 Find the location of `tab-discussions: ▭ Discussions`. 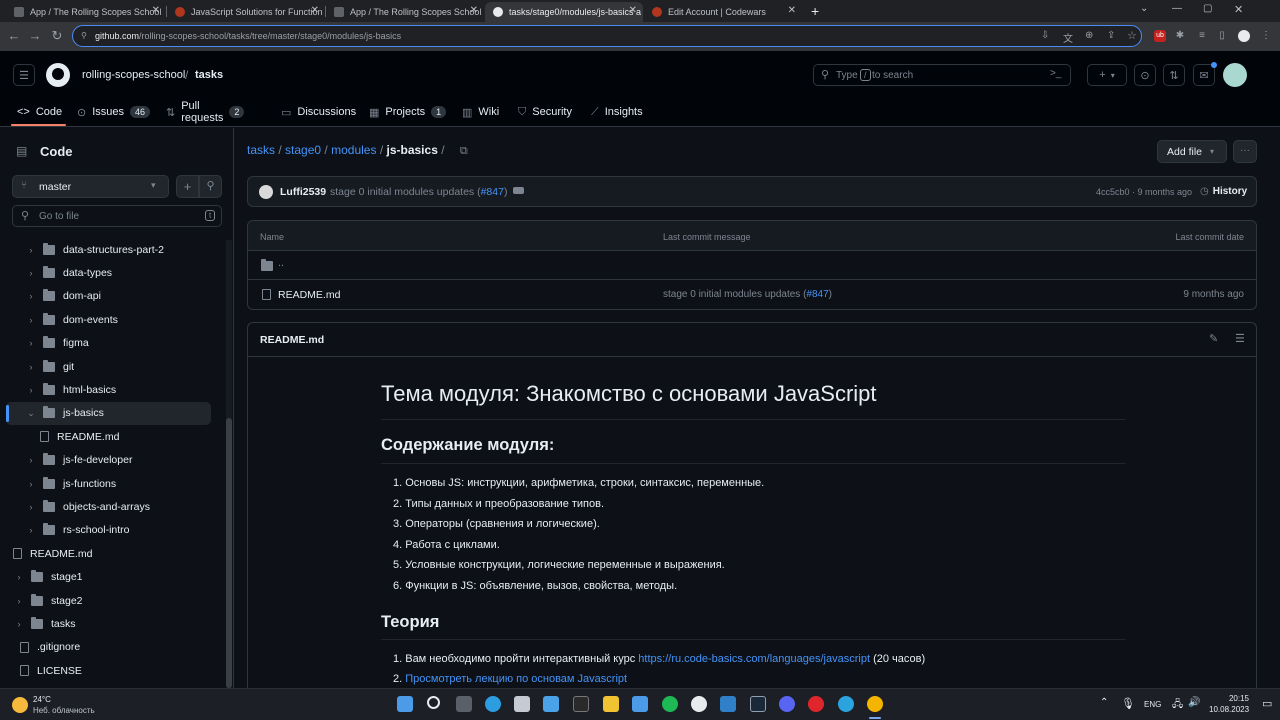

tab-discussions: ▭ Discussions is located at coordinates (318, 112).